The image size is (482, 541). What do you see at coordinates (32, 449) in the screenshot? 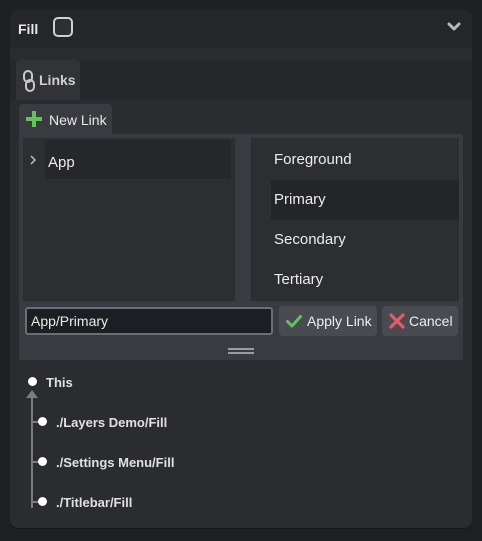
I see `tree-vertical-line` at bounding box center [32, 449].